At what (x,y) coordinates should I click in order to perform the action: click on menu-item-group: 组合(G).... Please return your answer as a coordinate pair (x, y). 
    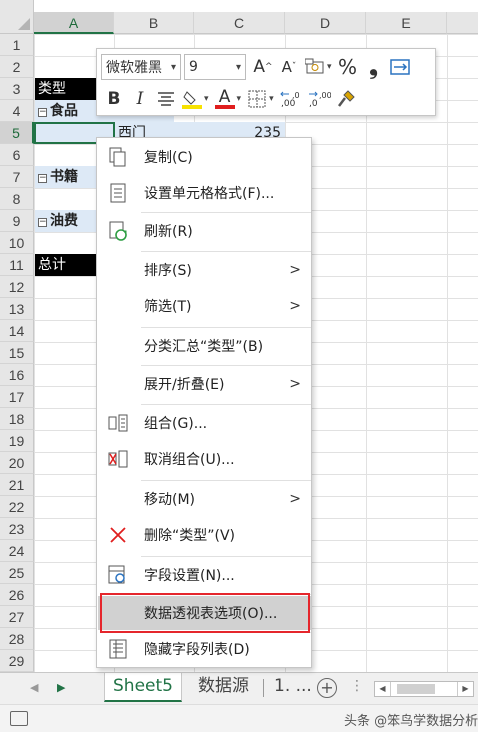
    Looking at the image, I should click on (204, 423).